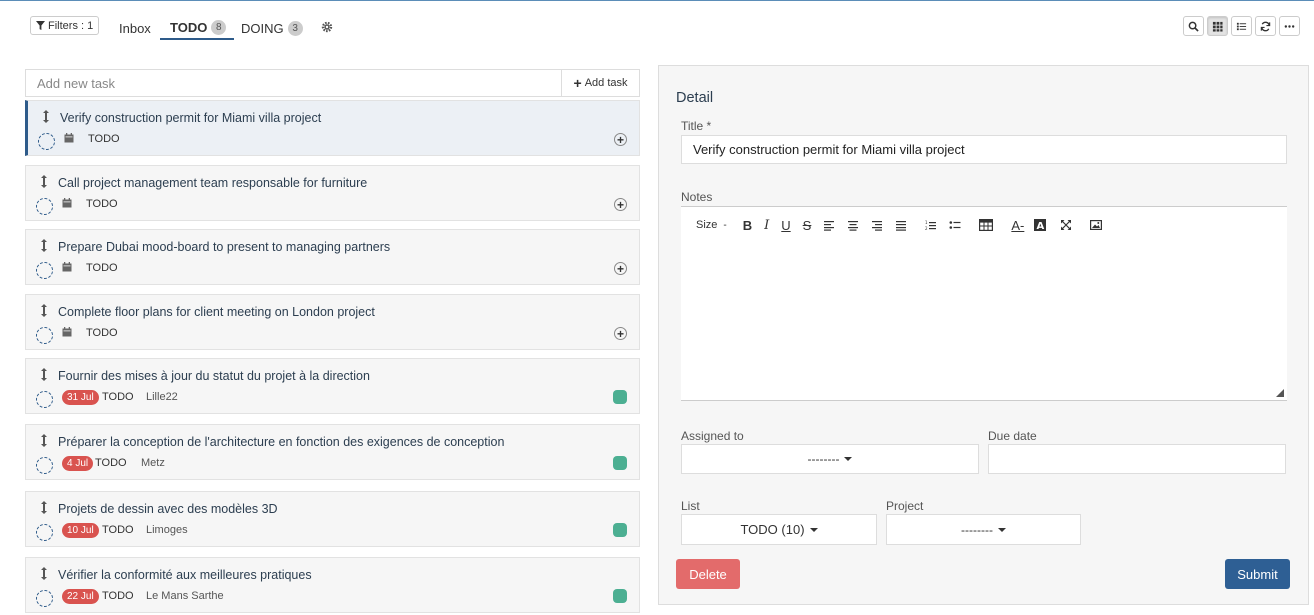 The height and width of the screenshot is (615, 1314). I want to click on highlight-color-icon: A, so click(1040, 225).